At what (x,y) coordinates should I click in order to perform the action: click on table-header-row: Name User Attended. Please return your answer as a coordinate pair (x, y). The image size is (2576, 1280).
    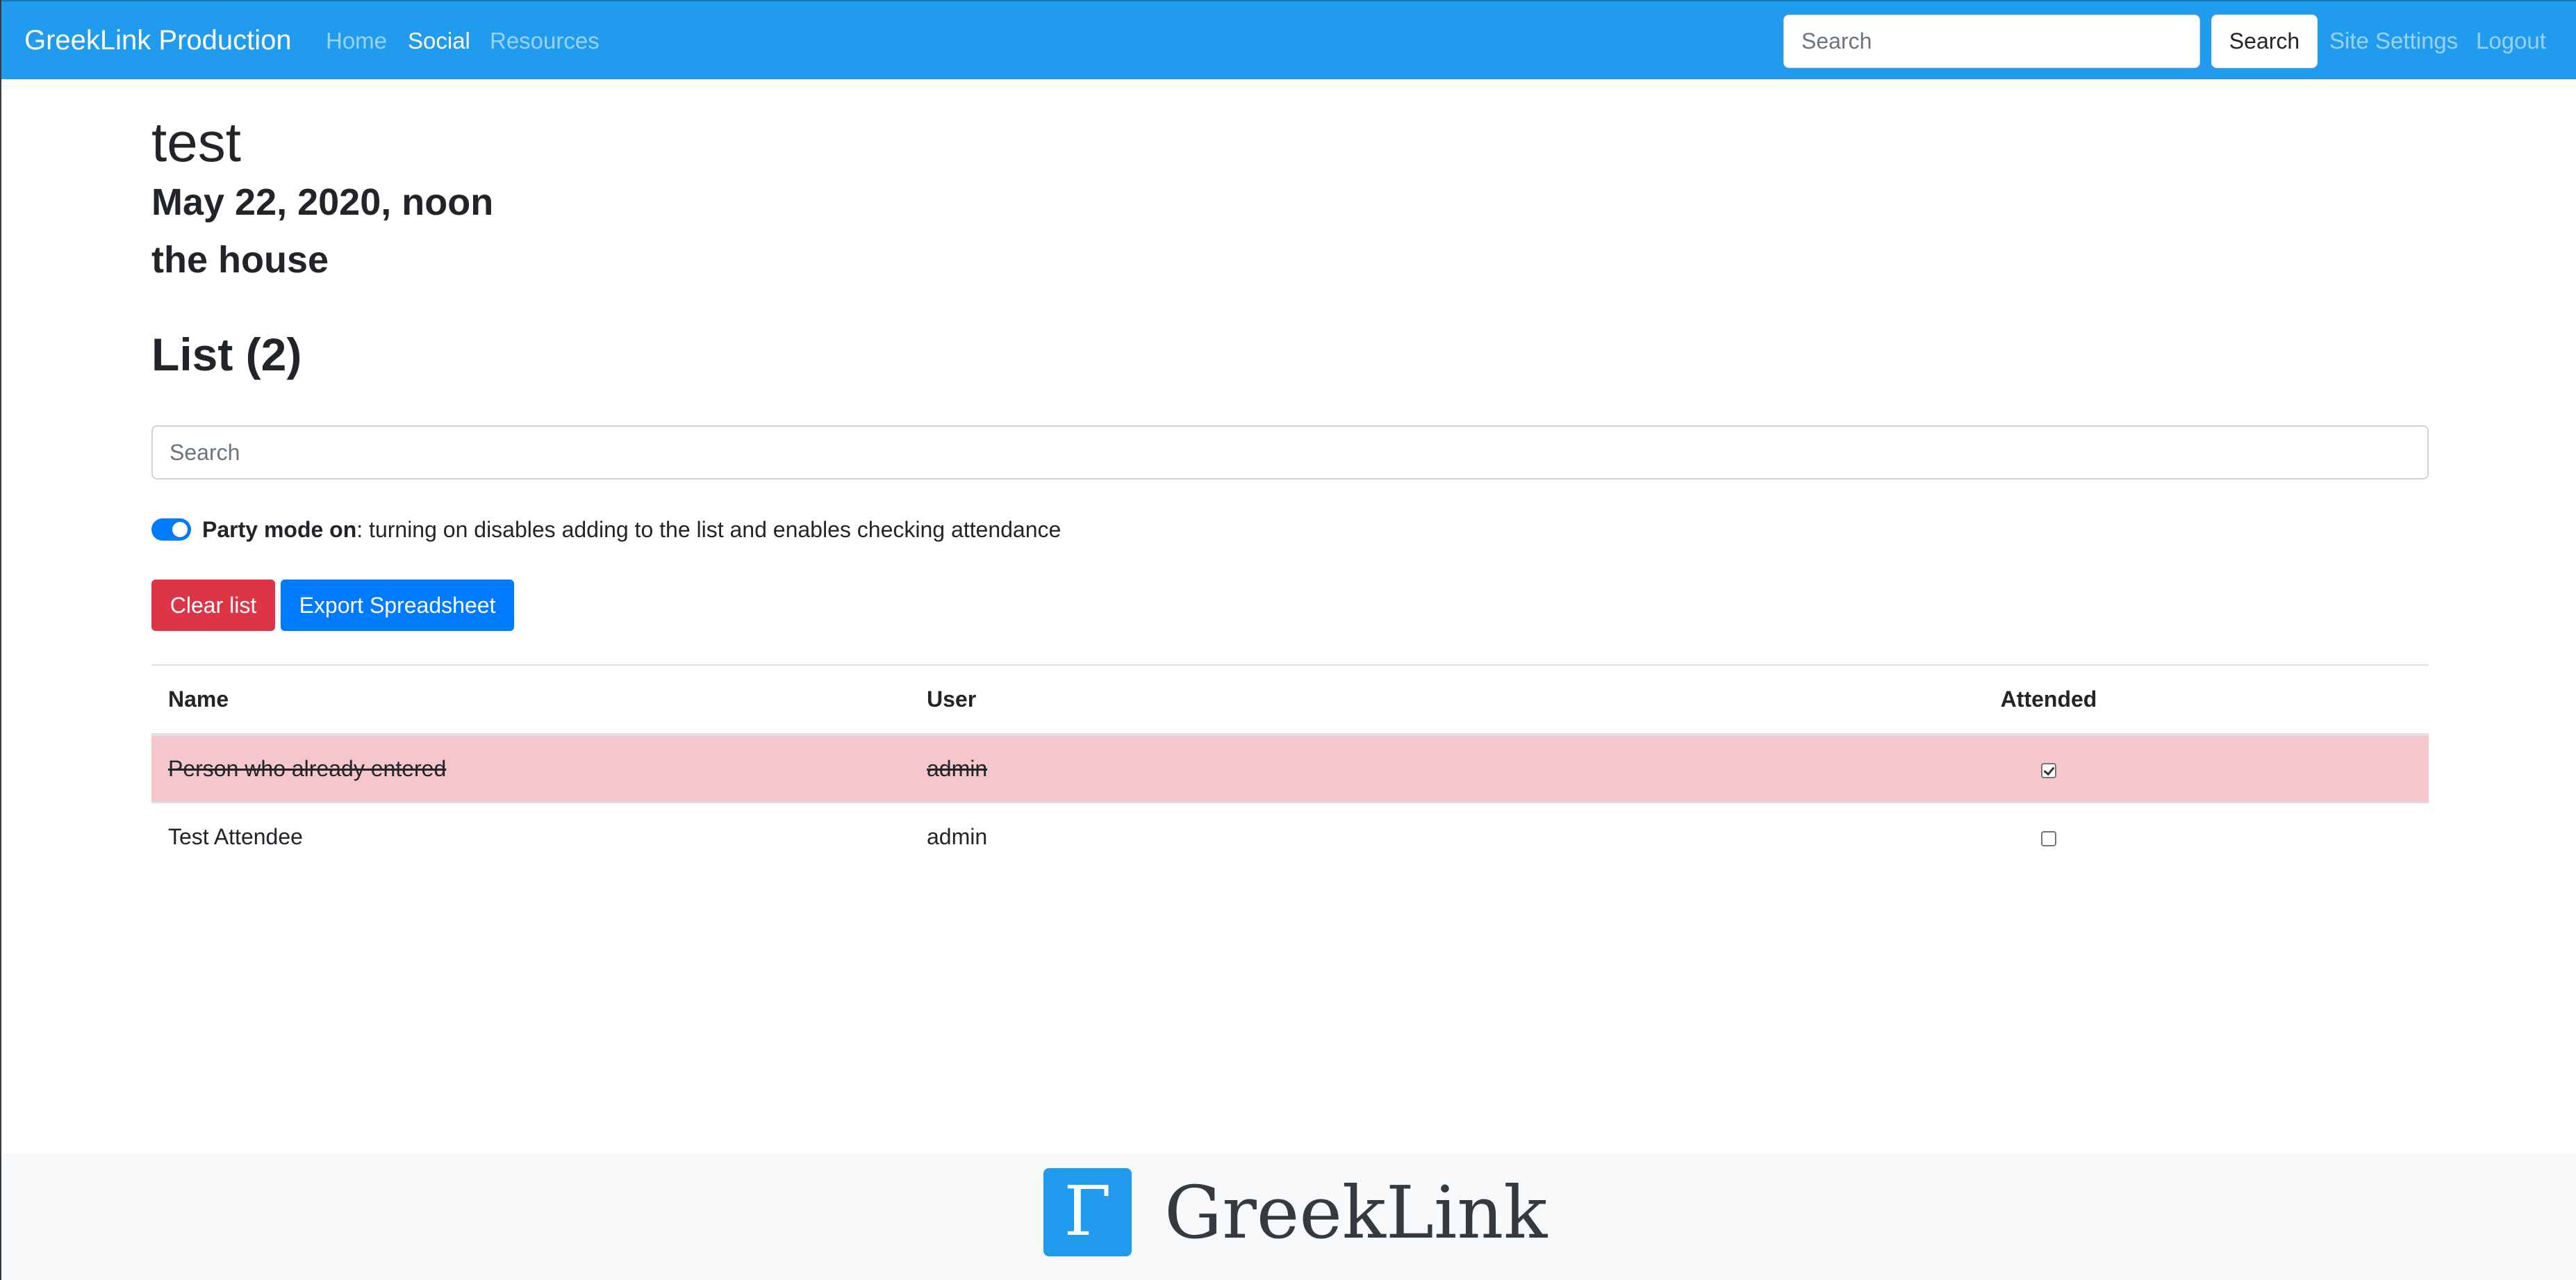
    Looking at the image, I should click on (1290, 700).